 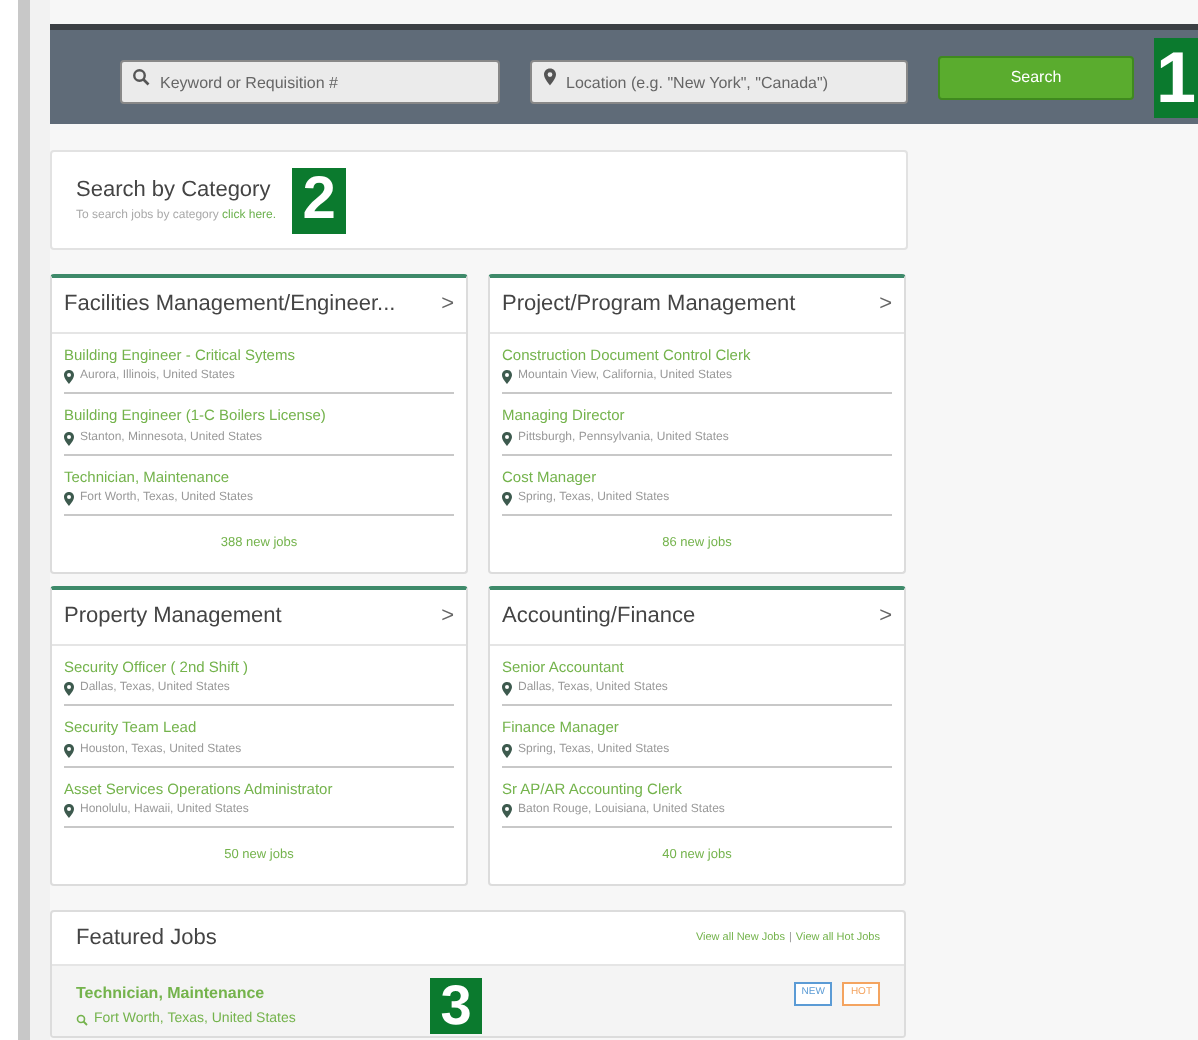 I want to click on step-number-marker: 2, so click(x=319, y=200).